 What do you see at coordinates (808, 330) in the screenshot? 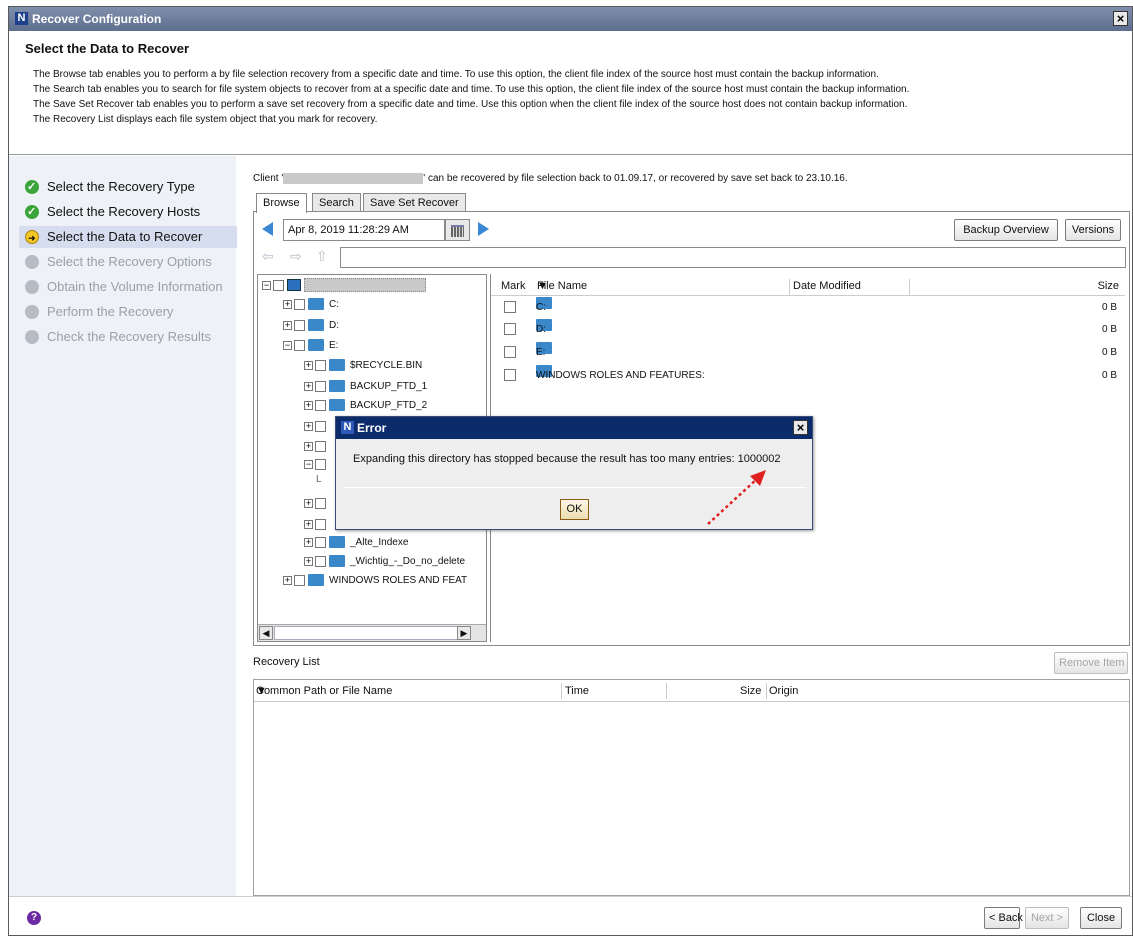
I see `file-row: D: 0 B` at bounding box center [808, 330].